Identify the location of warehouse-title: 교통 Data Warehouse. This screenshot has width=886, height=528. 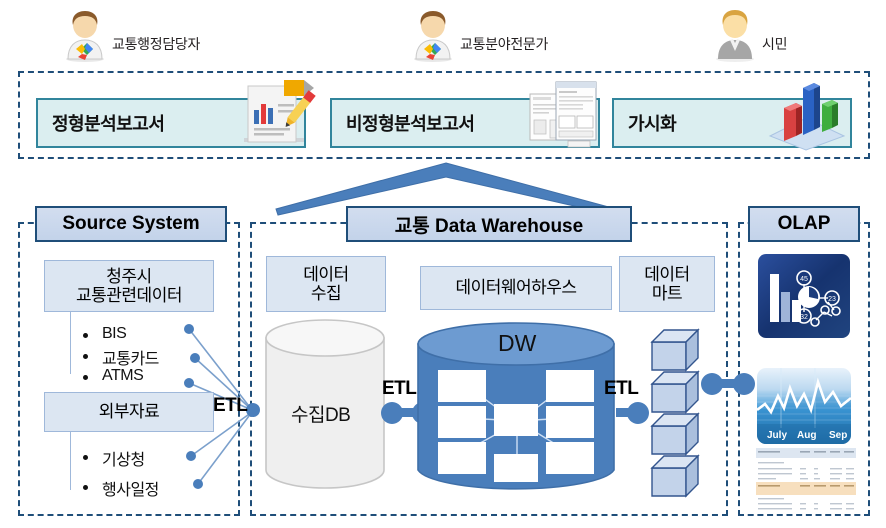
(489, 224).